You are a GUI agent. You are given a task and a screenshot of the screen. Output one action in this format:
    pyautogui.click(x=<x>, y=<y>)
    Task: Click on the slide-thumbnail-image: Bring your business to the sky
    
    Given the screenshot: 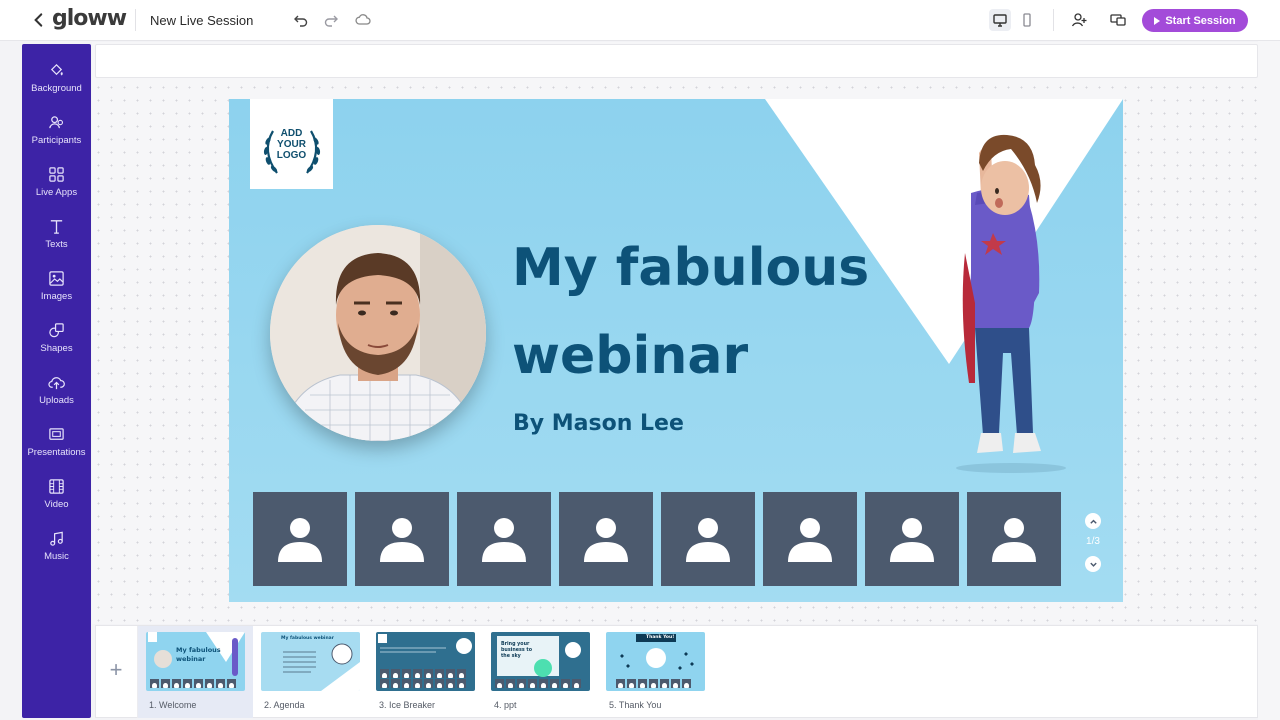 What is the action you would take?
    pyautogui.click(x=540, y=661)
    